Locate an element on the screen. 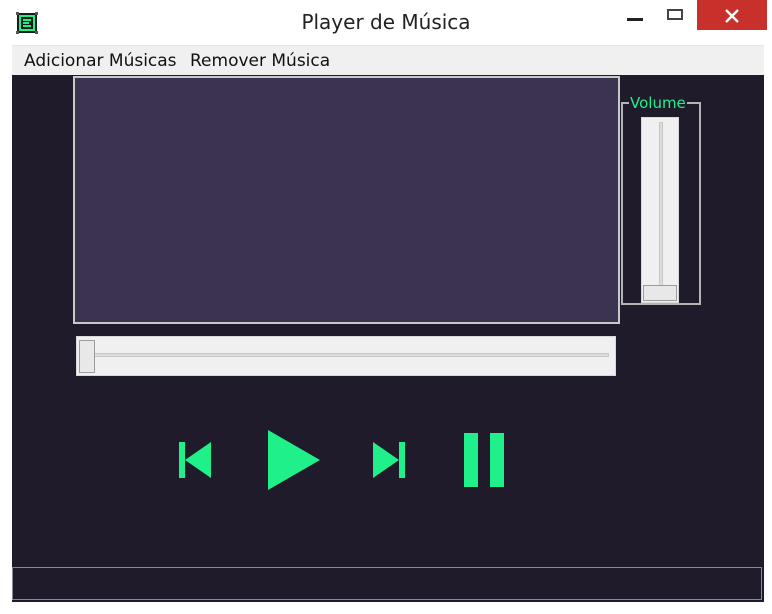 This screenshot has width=772, height=614. volume-label: Volume is located at coordinates (658, 103).